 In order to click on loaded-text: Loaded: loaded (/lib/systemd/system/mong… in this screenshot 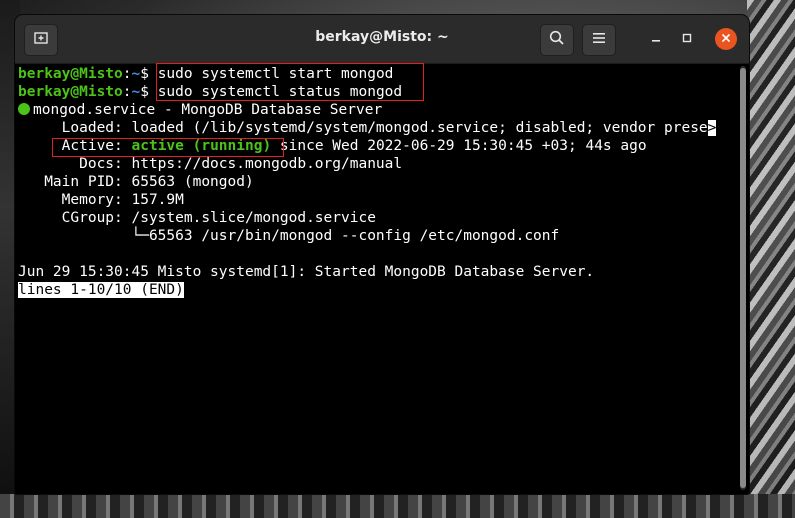, I will do `click(363, 128)`.